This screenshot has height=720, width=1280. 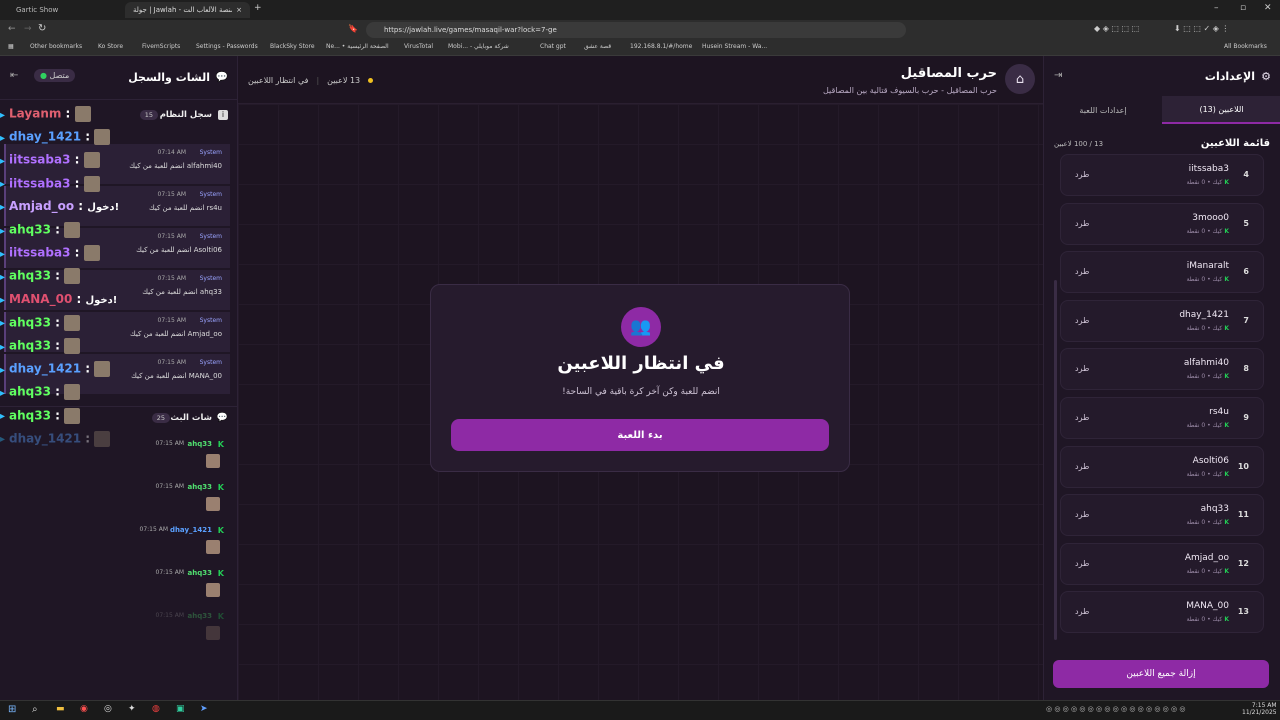 What do you see at coordinates (108, 709) in the screenshot?
I see `app-icon: ◎` at bounding box center [108, 709].